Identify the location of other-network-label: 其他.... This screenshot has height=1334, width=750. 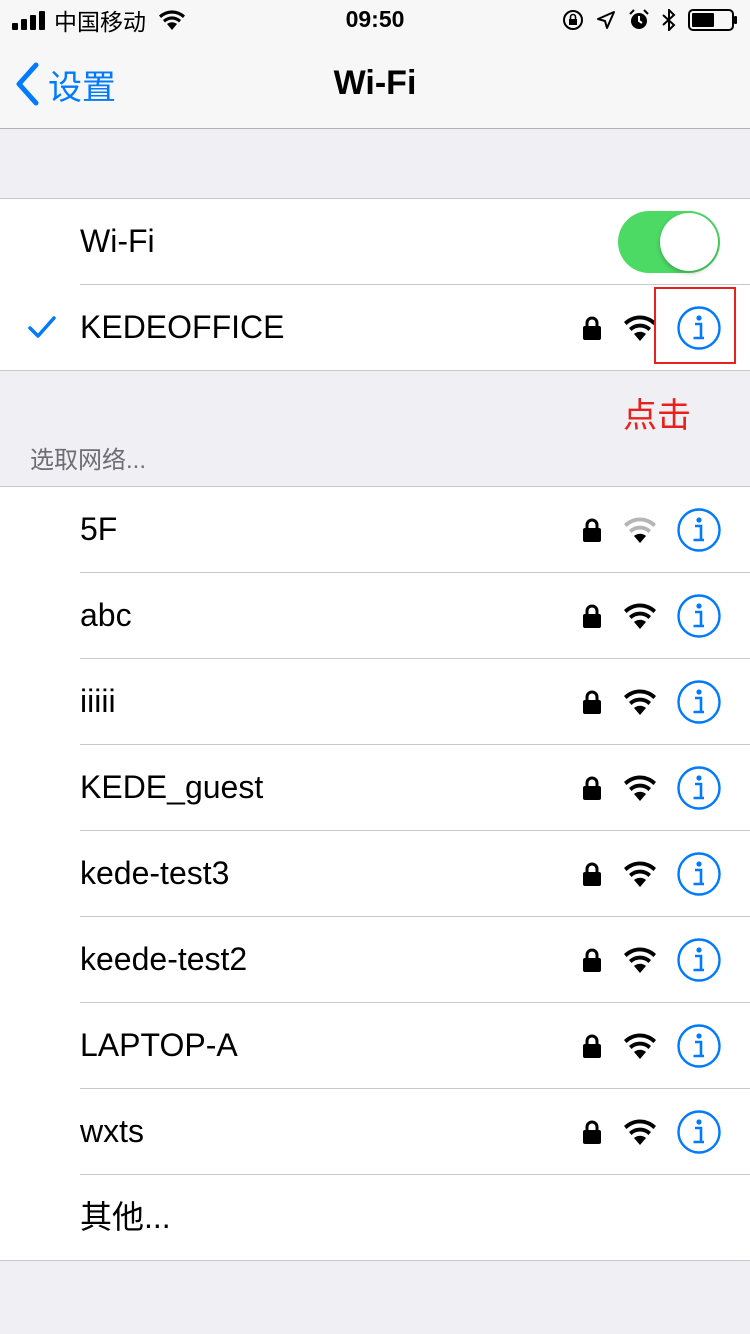
(125, 1217).